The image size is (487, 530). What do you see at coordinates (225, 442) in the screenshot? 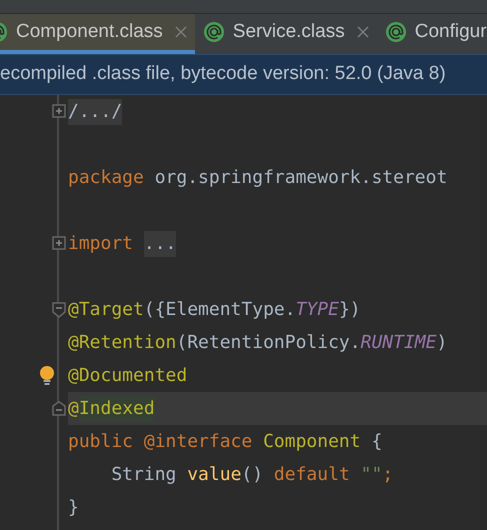
I see `code-line: public @interface Component {` at bounding box center [225, 442].